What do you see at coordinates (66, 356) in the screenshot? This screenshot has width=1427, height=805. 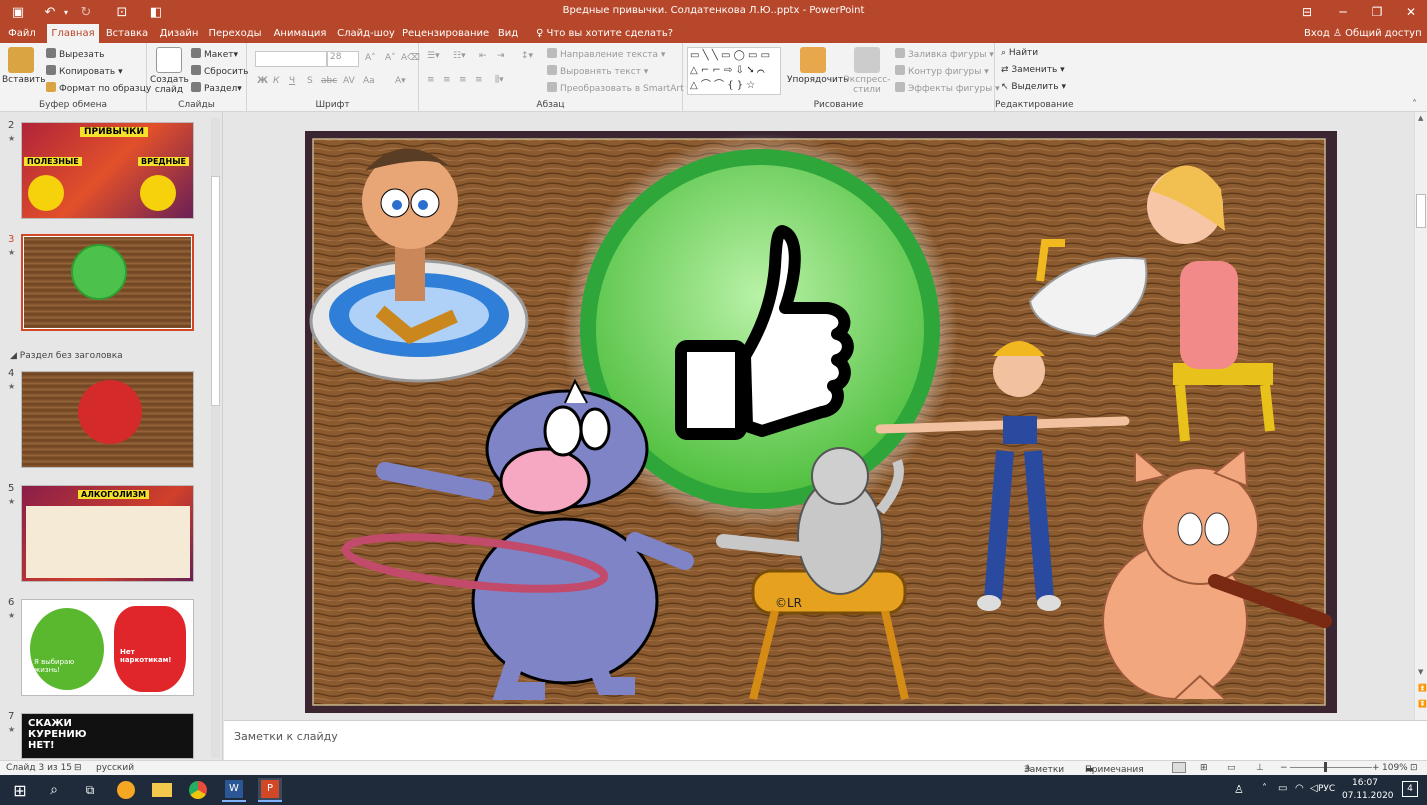 I see `section-header: ◢ Раздел без заголовка` at bounding box center [66, 356].